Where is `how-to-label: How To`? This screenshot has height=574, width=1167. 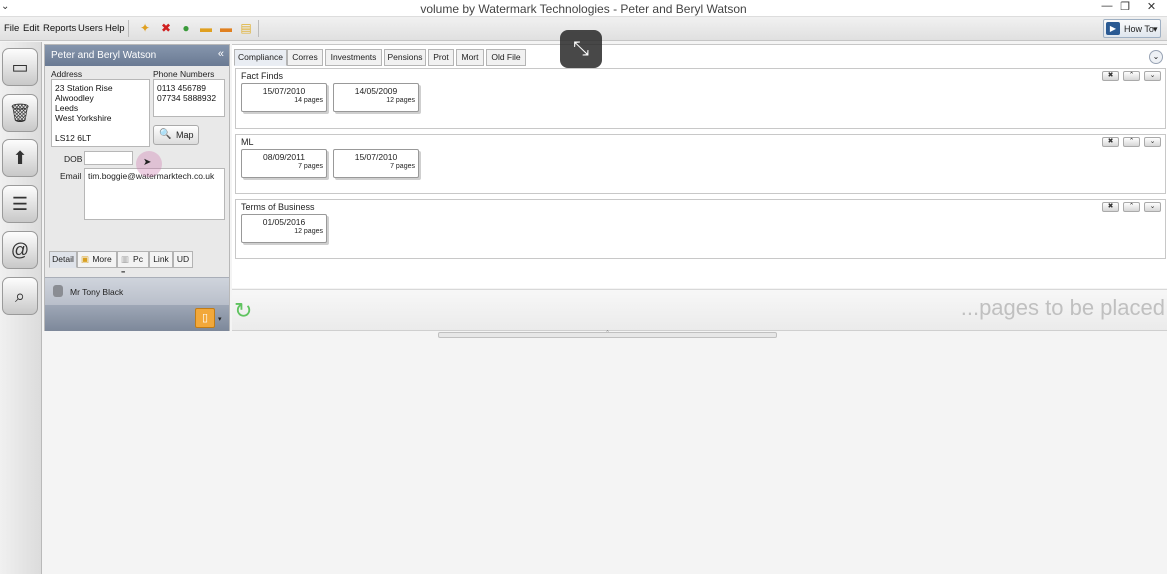
how-to-label: How To is located at coordinates (1139, 29).